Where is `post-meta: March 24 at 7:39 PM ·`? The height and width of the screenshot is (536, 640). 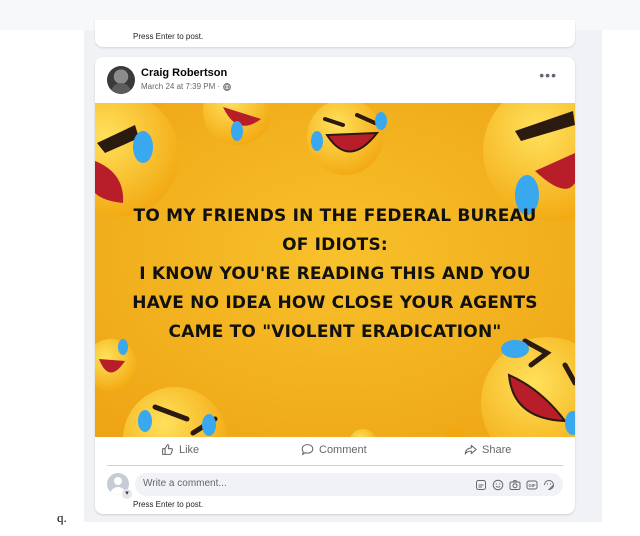 post-meta: March 24 at 7:39 PM · is located at coordinates (186, 86).